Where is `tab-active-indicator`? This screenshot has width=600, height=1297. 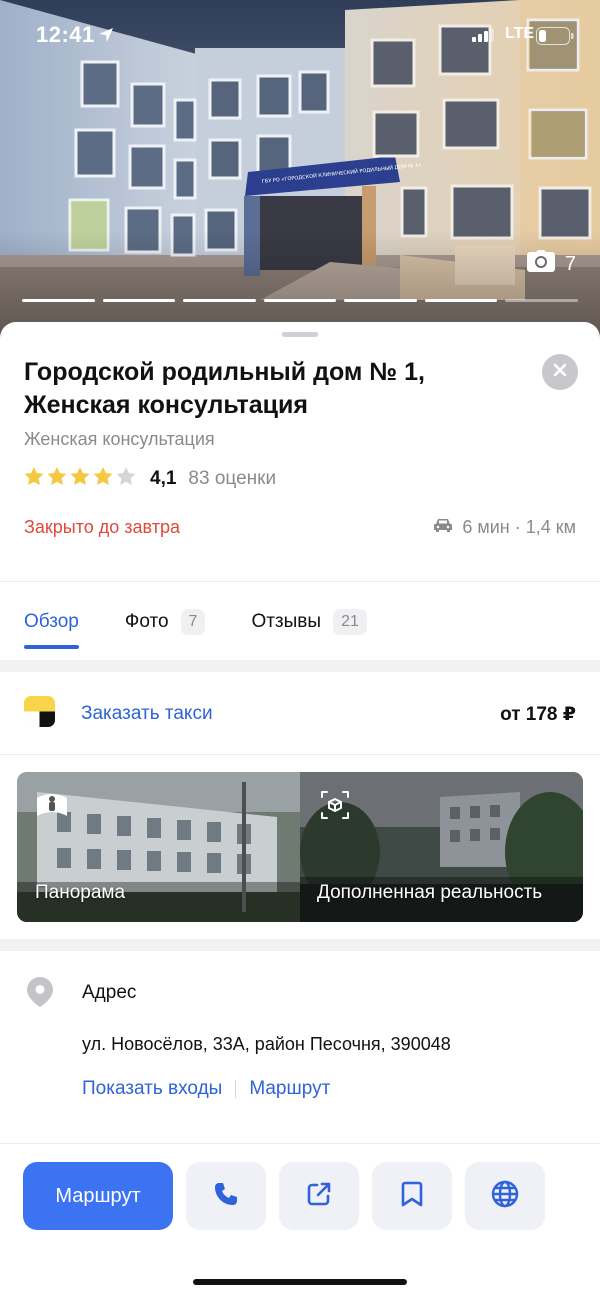 tab-active-indicator is located at coordinates (51, 647).